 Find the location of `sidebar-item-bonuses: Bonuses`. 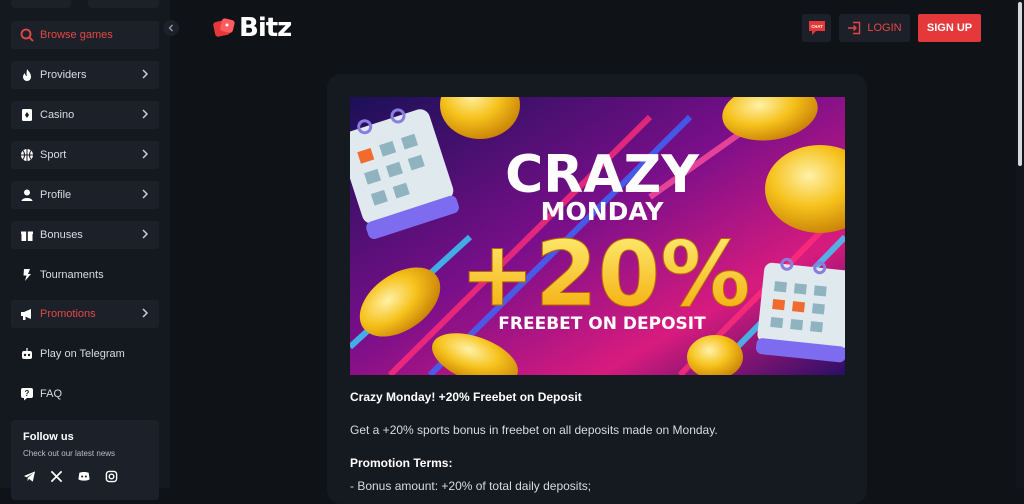

sidebar-item-bonuses: Bonuses is located at coordinates (85, 235).